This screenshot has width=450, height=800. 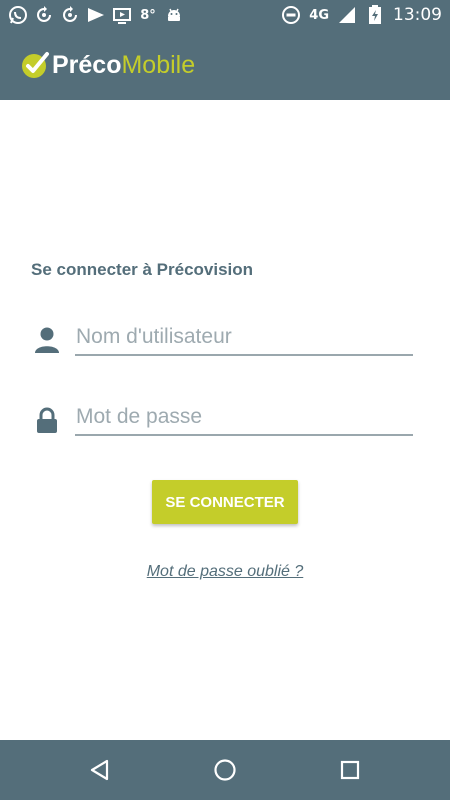 I want to click on app-bar: Préco Mobile, so click(x=225, y=65).